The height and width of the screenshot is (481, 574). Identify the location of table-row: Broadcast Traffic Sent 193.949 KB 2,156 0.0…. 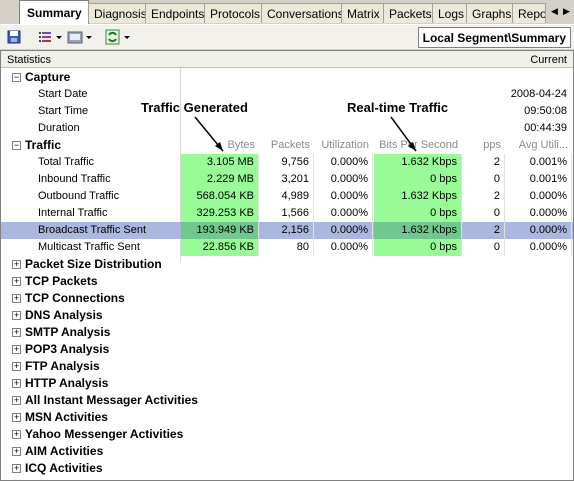
(287, 230).